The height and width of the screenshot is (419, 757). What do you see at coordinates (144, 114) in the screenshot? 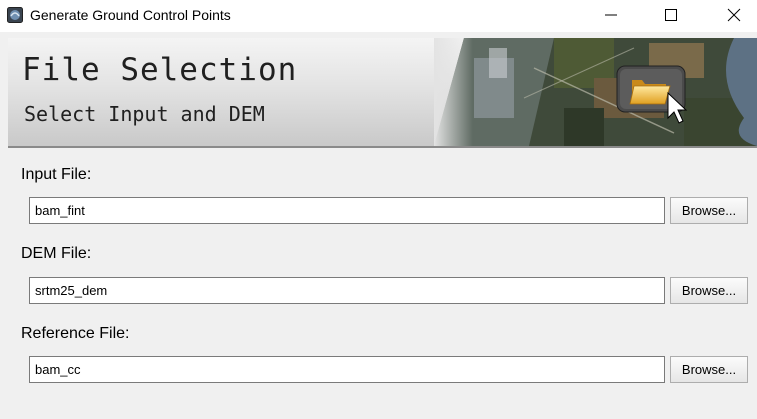
I see `banner-subtitle: Select Input and DEM` at bounding box center [144, 114].